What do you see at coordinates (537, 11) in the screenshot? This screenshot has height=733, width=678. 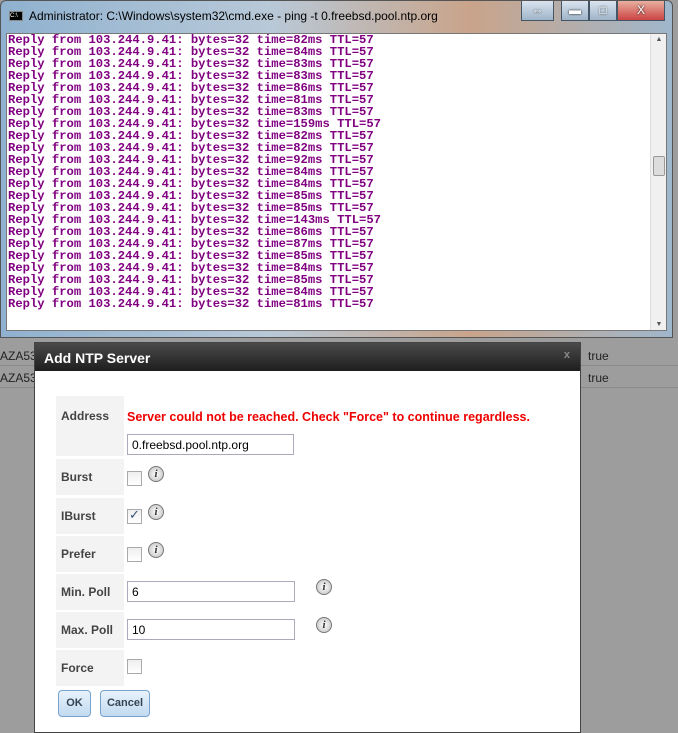 I see `restore-button: ⇔` at bounding box center [537, 11].